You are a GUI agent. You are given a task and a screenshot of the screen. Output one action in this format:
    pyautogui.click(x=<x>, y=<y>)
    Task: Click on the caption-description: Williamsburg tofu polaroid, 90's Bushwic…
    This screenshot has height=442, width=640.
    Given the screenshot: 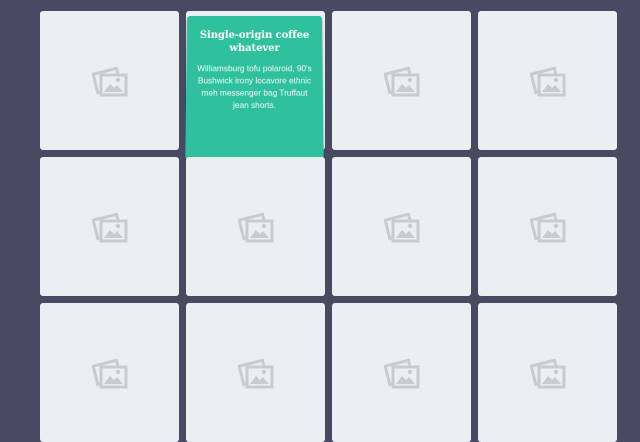 What is the action you would take?
    pyautogui.click(x=254, y=87)
    